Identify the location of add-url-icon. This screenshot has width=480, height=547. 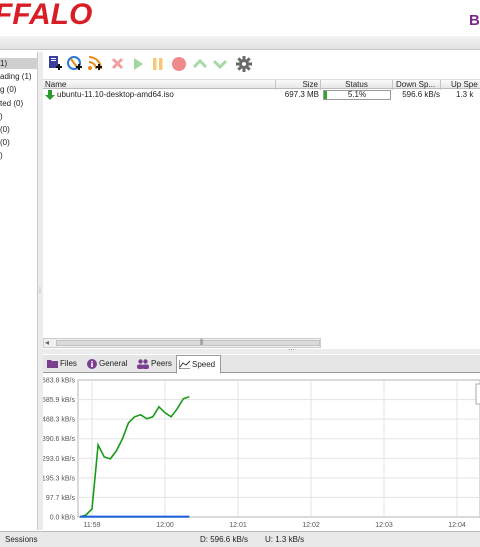
(74, 63).